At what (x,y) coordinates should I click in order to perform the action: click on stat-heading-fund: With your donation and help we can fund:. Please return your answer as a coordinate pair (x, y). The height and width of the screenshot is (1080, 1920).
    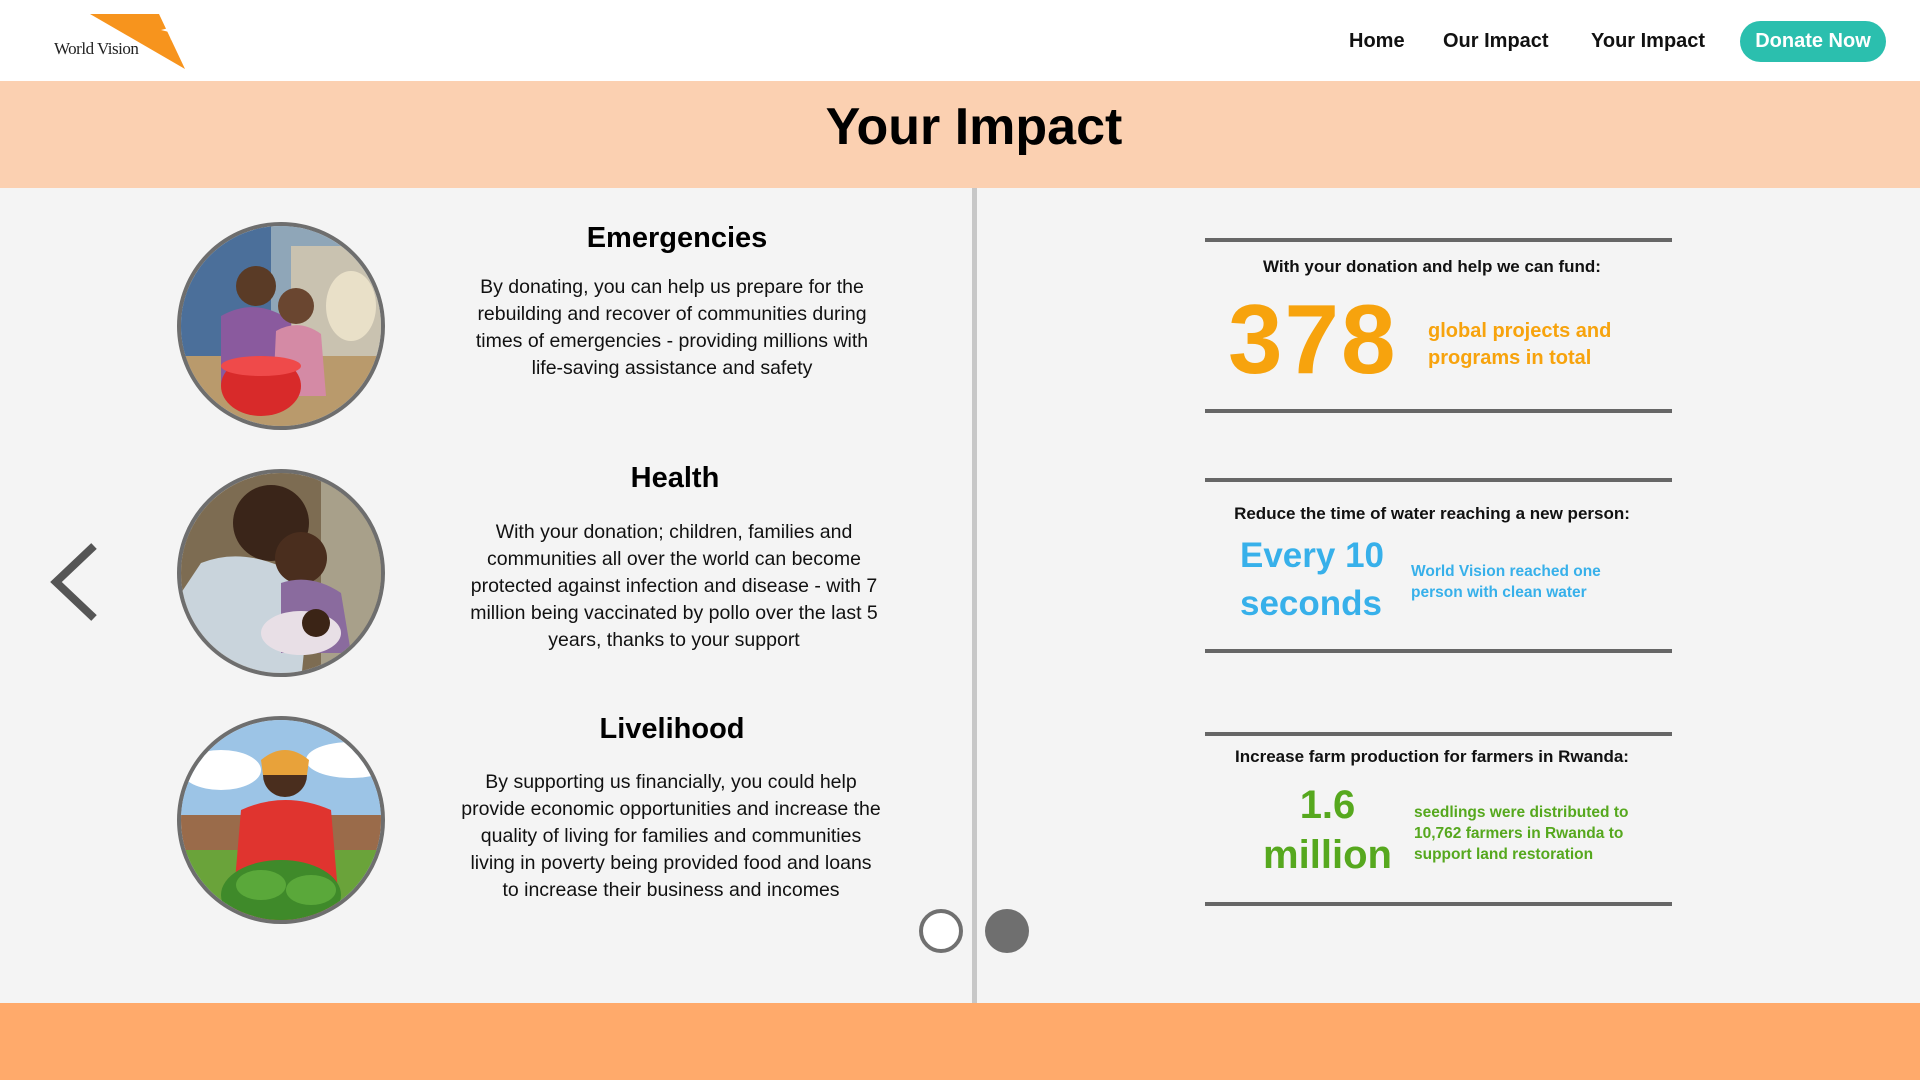
    Looking at the image, I should click on (1432, 266).